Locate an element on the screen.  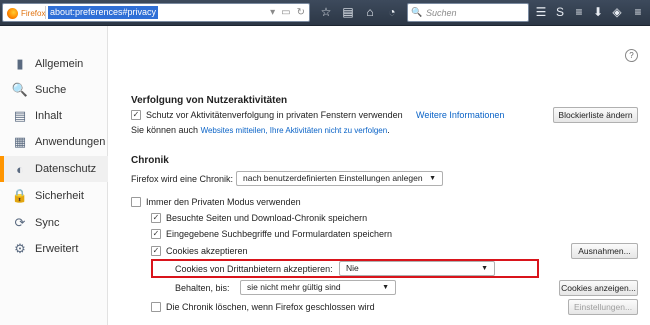
sidebar-item-label: Sync is located at coordinates (47, 223).